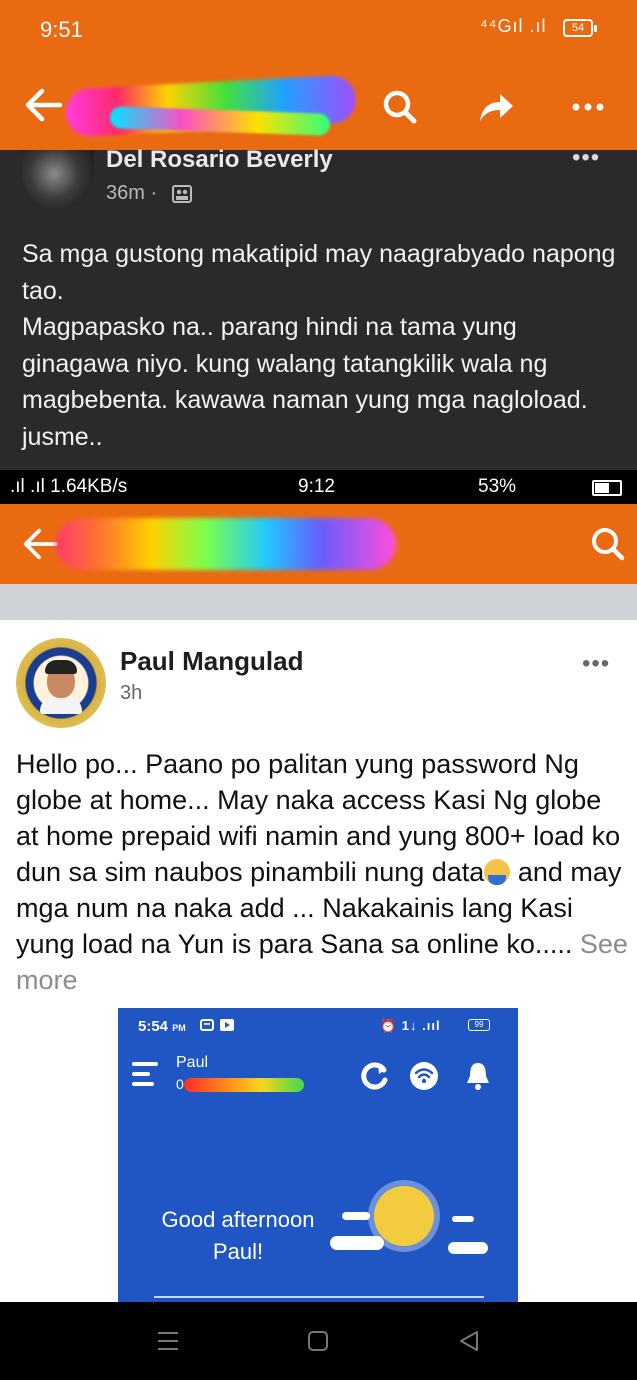 The image size is (637, 1380). Describe the element at coordinates (131, 193) in the screenshot. I see `post-timestamp: 36m ·` at that location.